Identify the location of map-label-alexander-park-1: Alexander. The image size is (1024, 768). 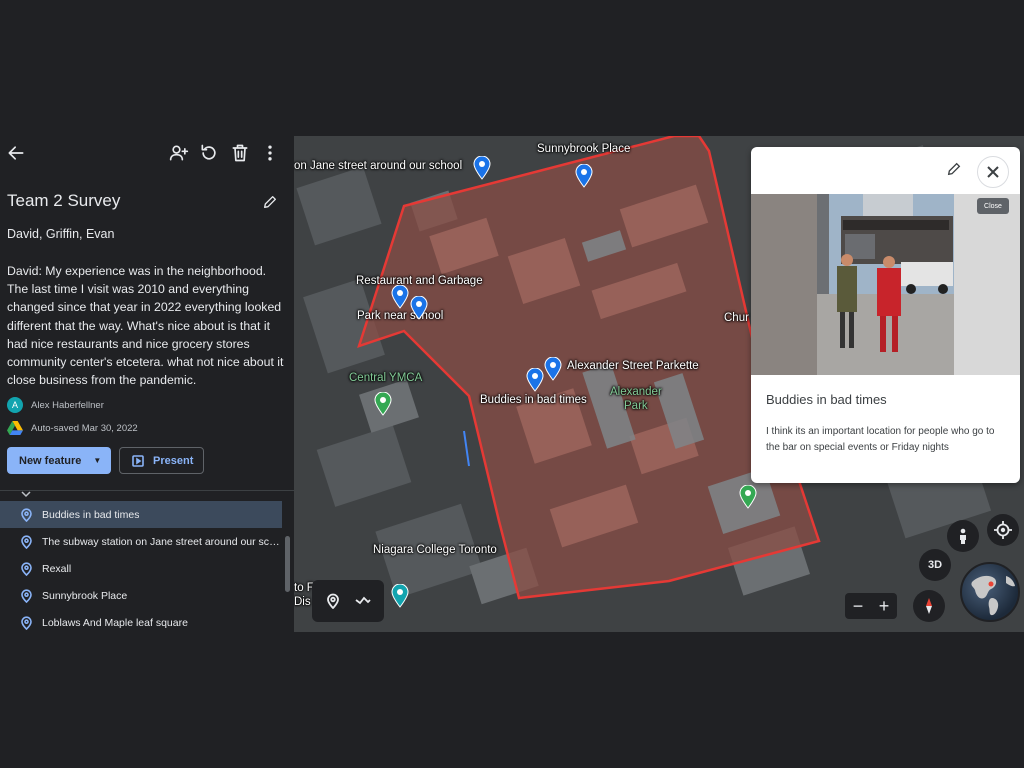
(636, 392).